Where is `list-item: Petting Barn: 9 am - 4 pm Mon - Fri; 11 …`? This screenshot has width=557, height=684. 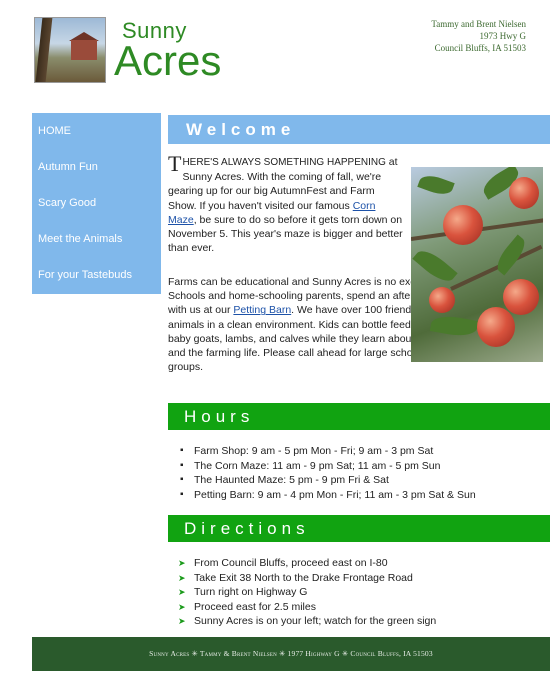 list-item: Petting Barn: 9 am - 4 pm Mon - Fri; 11 … is located at coordinates (365, 495).